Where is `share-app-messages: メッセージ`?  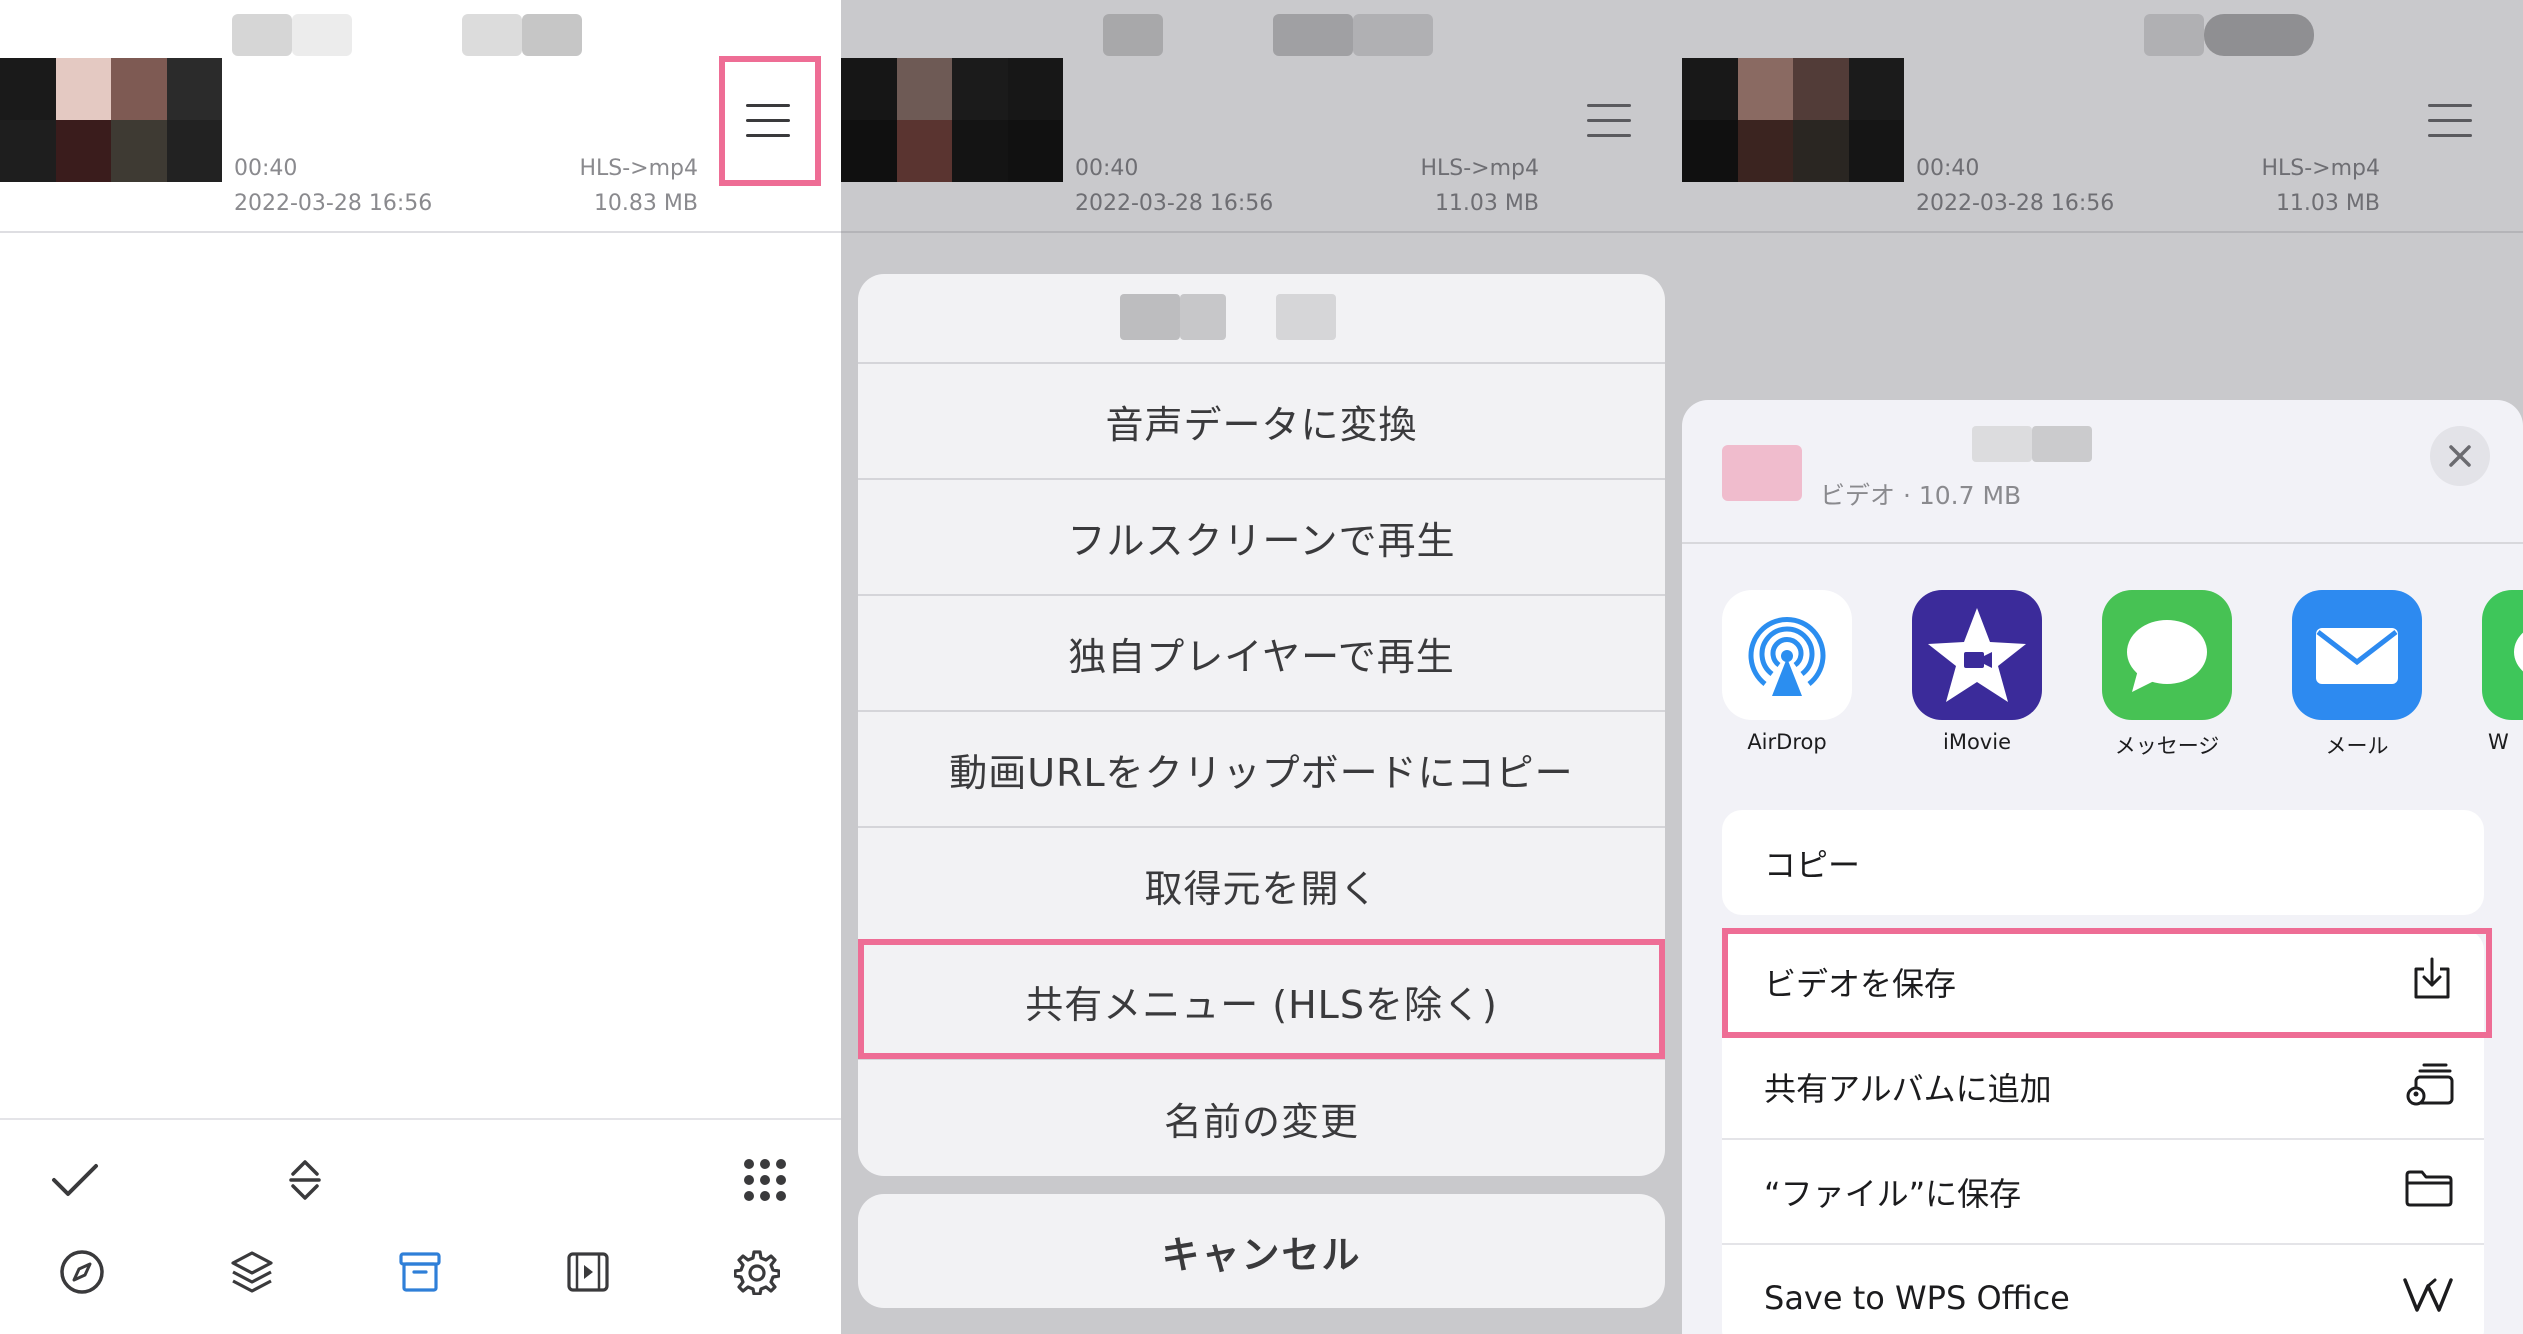
share-app-messages: メッセージ is located at coordinates (2167, 675).